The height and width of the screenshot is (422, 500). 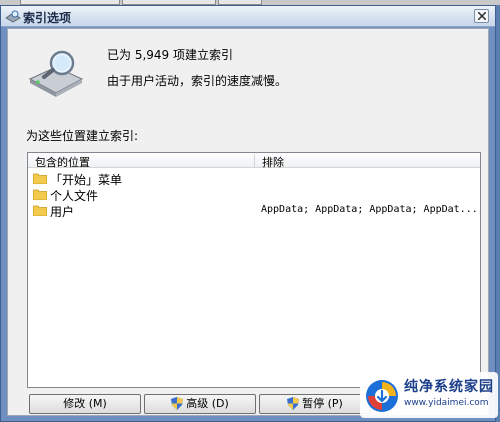 I want to click on indexing-options-icon, so click(x=13, y=16).